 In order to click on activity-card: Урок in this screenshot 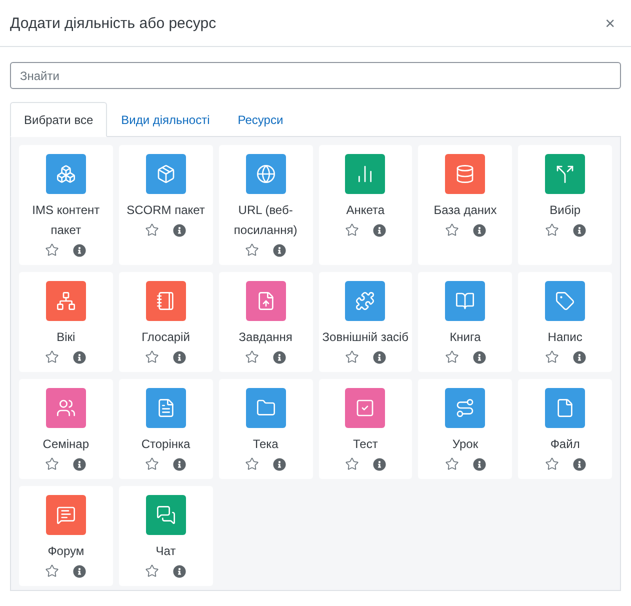, I will do `click(465, 429)`.